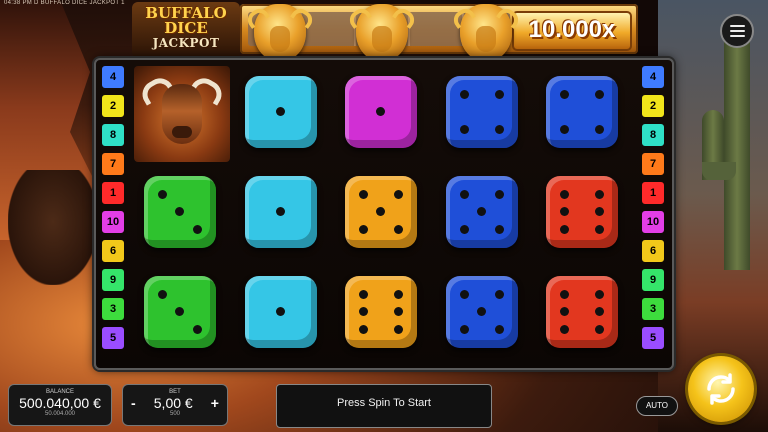  I want to click on paytable-left-badge: 4, so click(113, 77).